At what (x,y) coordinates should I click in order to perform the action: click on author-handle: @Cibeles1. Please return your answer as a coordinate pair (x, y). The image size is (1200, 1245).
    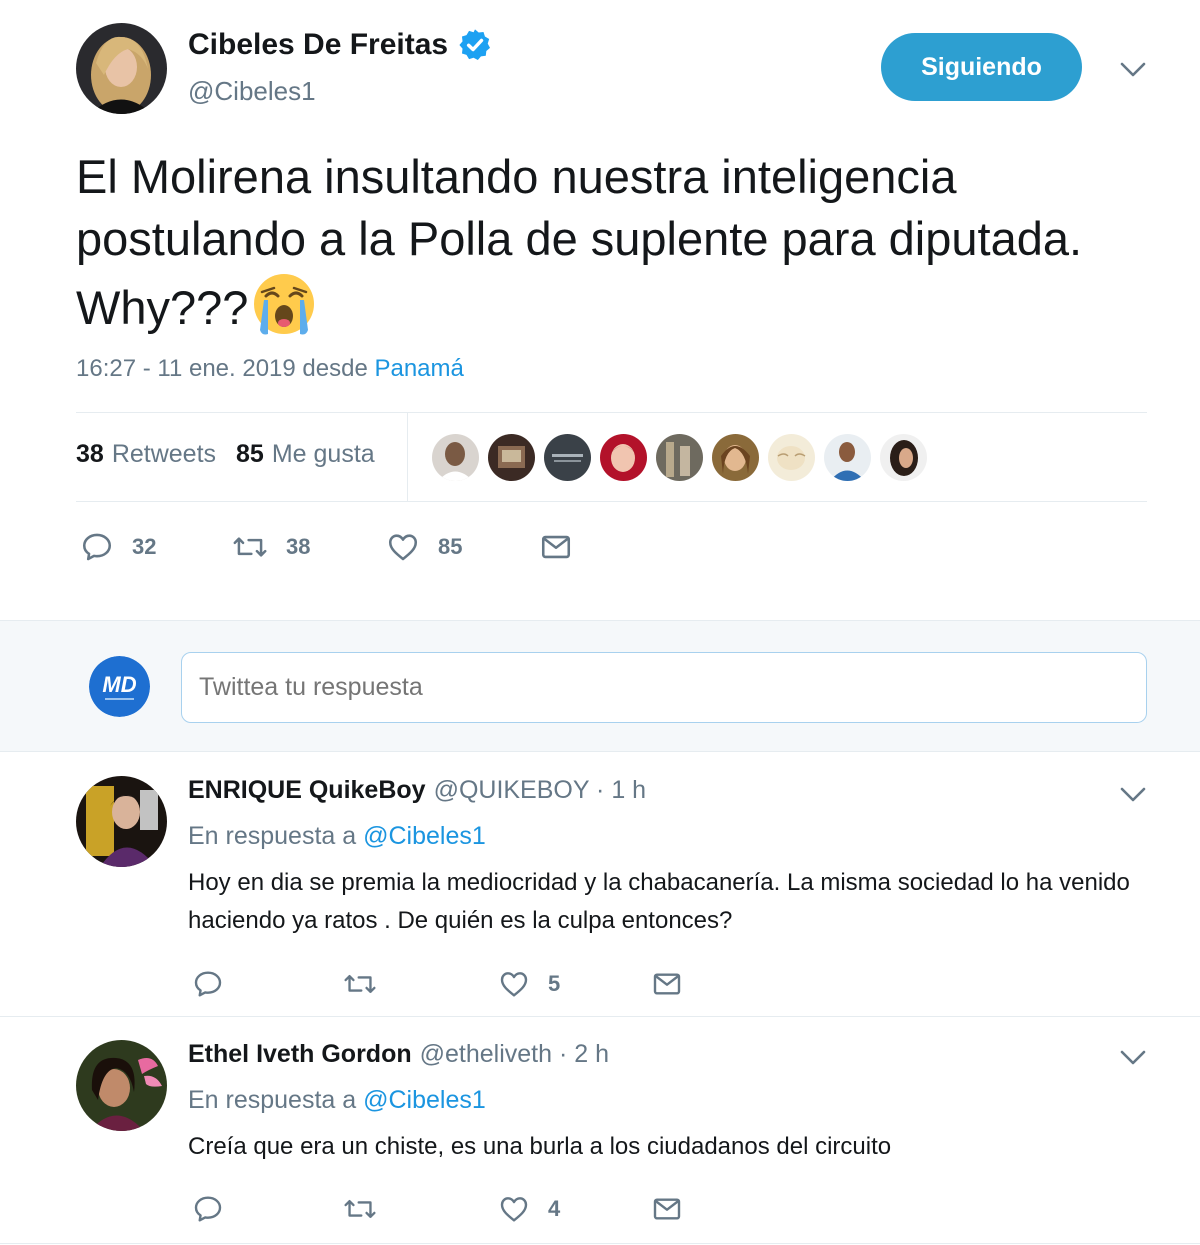
    Looking at the image, I should click on (252, 91).